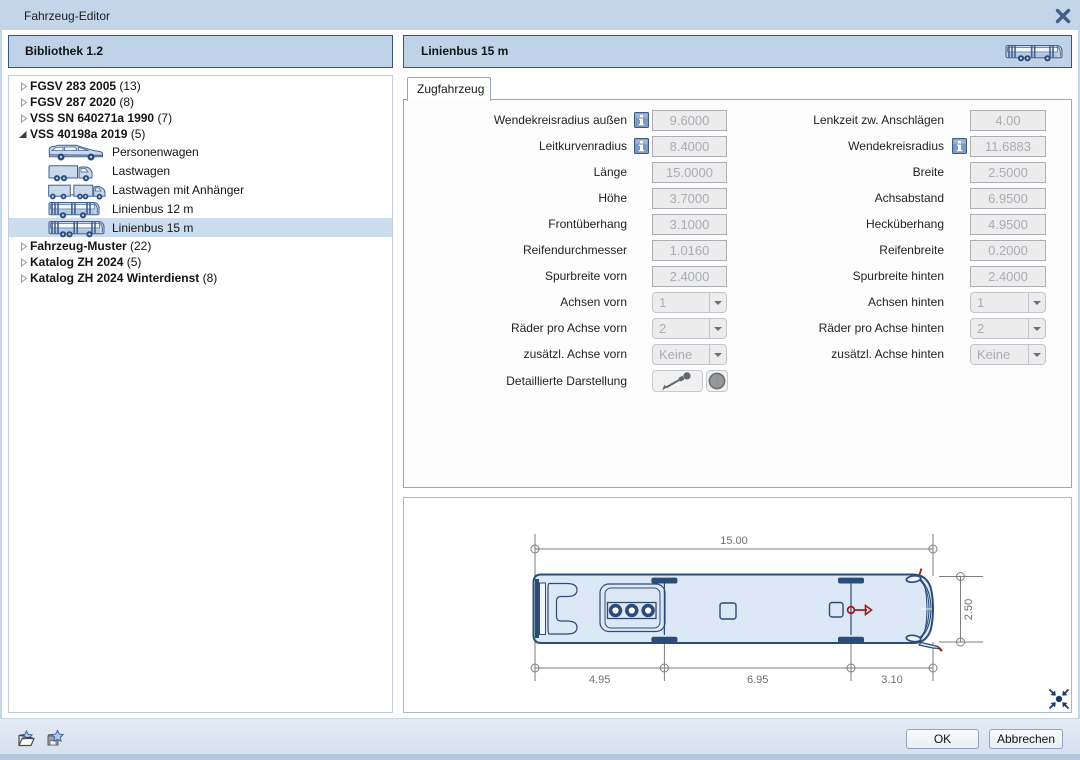 The height and width of the screenshot is (760, 1080). What do you see at coordinates (969, 609) in the screenshot?
I see `svg-text: 2.50` at bounding box center [969, 609].